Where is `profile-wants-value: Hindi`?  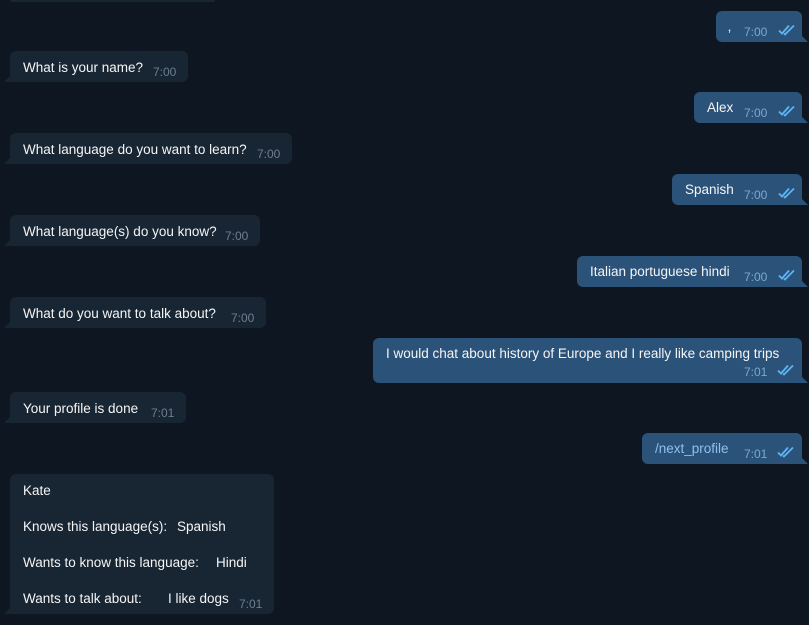
profile-wants-value: Hindi is located at coordinates (231, 562).